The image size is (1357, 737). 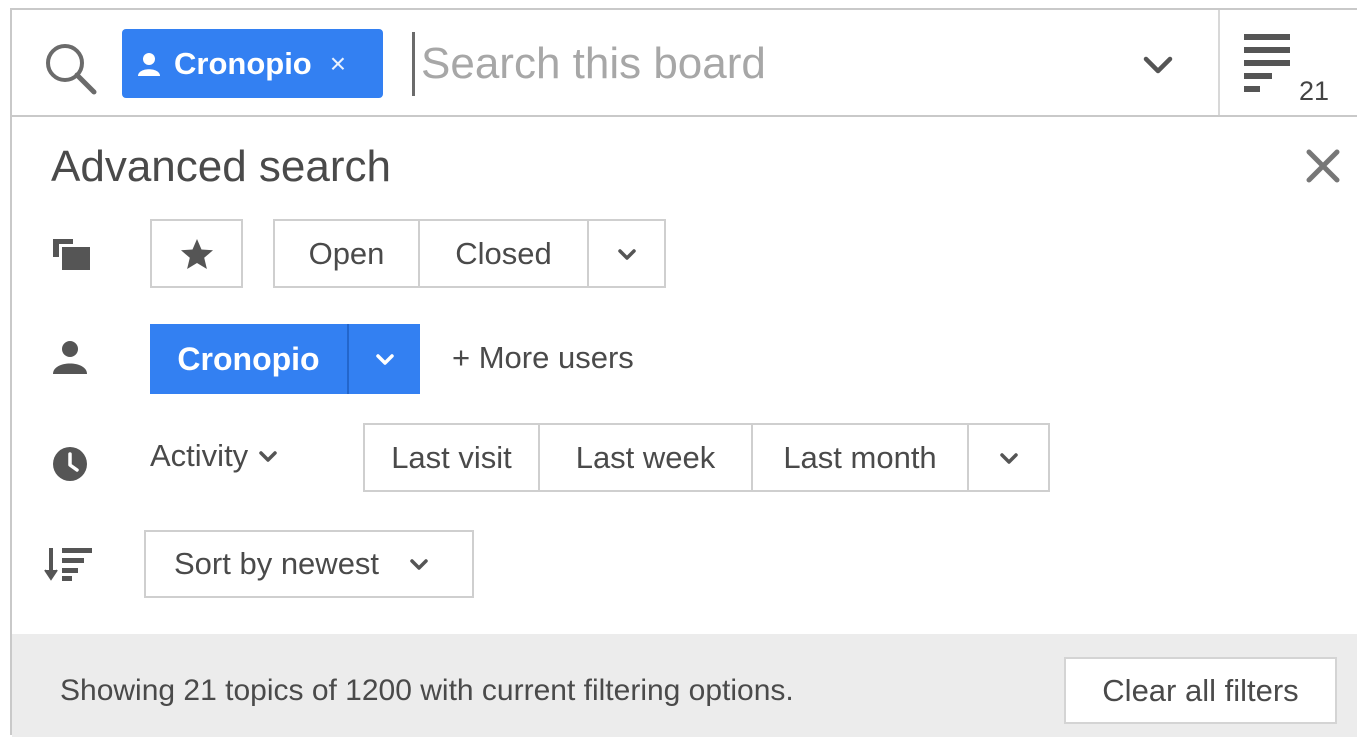 I want to click on user-filter-chip: Cronopio ×, so click(x=252, y=63).